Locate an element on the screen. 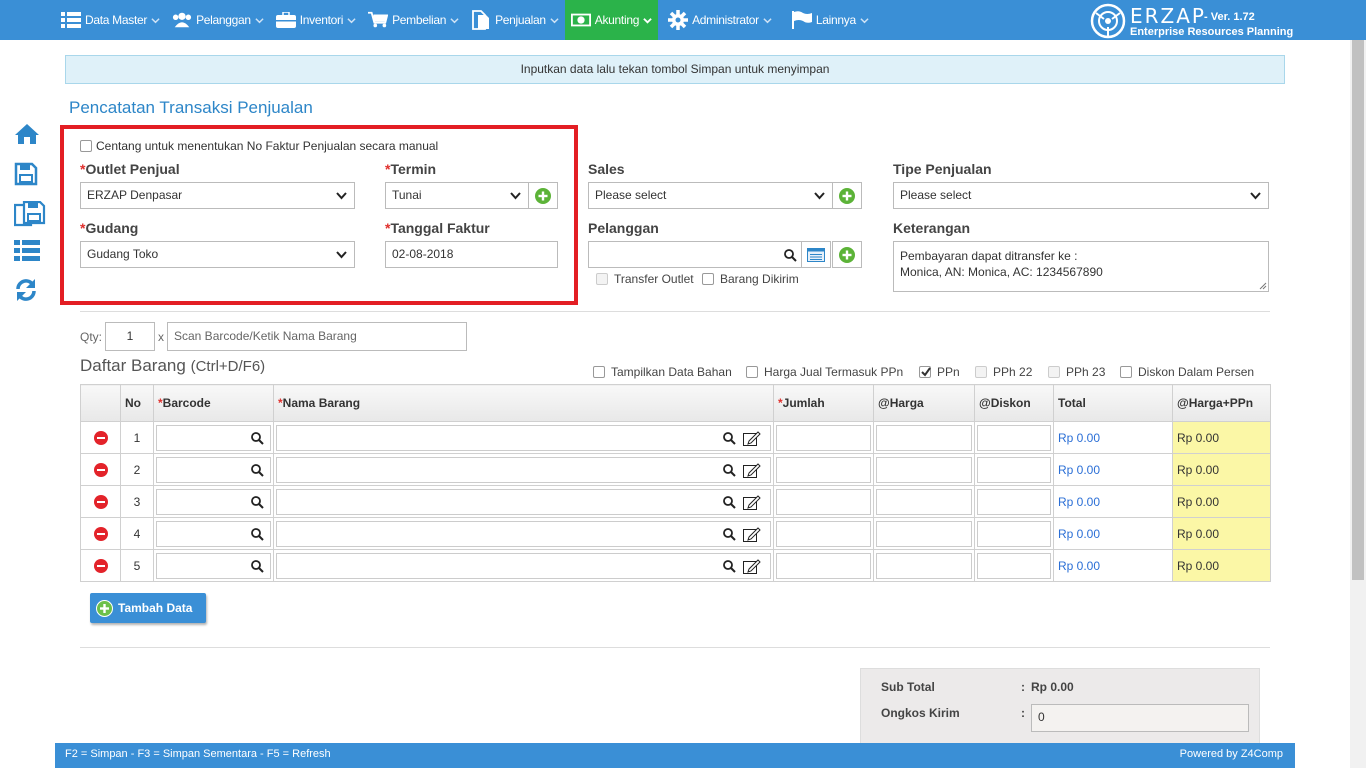 The height and width of the screenshot is (768, 1366). transfer-outlet-checkbox is located at coordinates (602, 279).